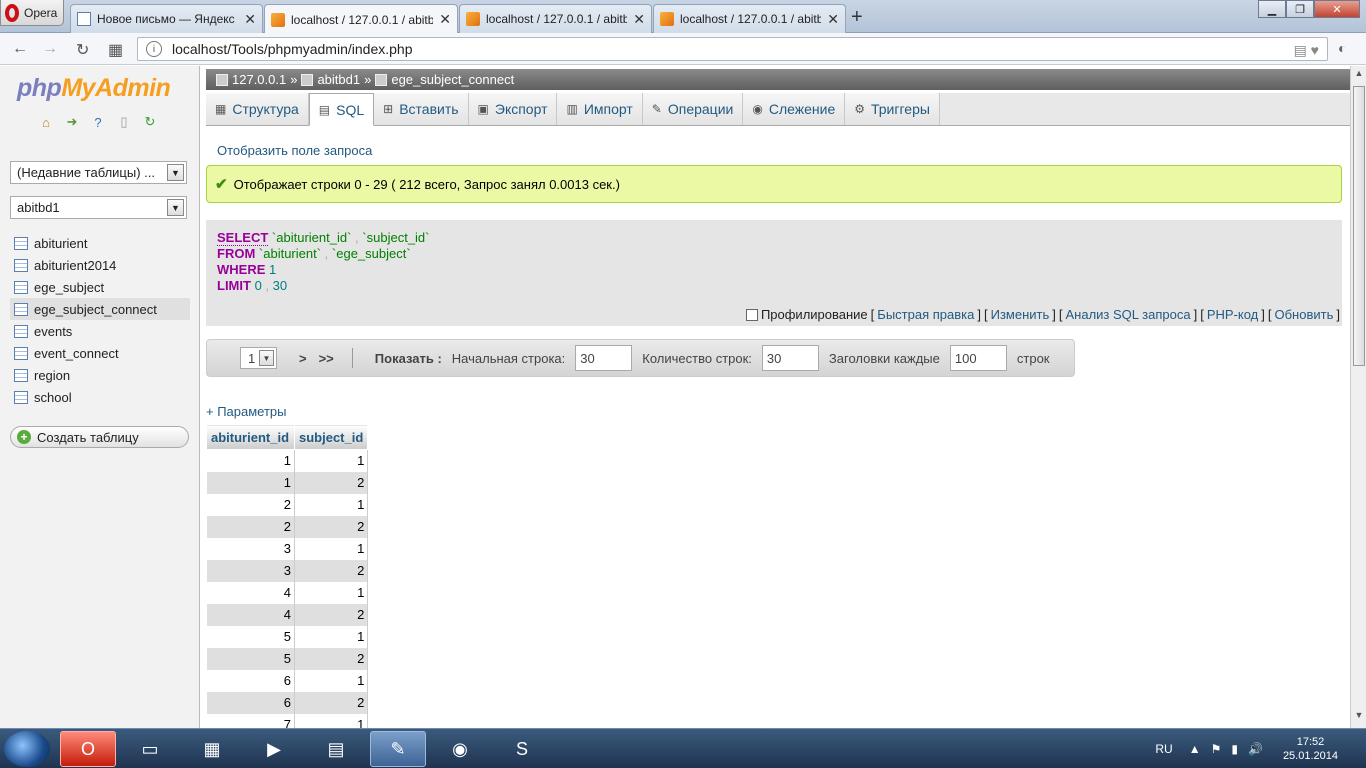 This screenshot has height=768, width=1366. I want to click on taskbar-explorer-icon: ▭, so click(150, 749).